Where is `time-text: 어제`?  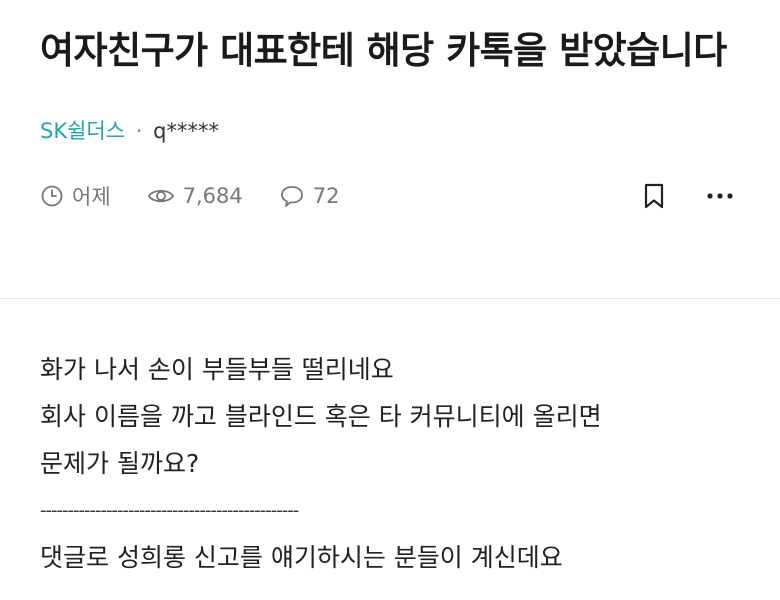 time-text: 어제 is located at coordinates (91, 197).